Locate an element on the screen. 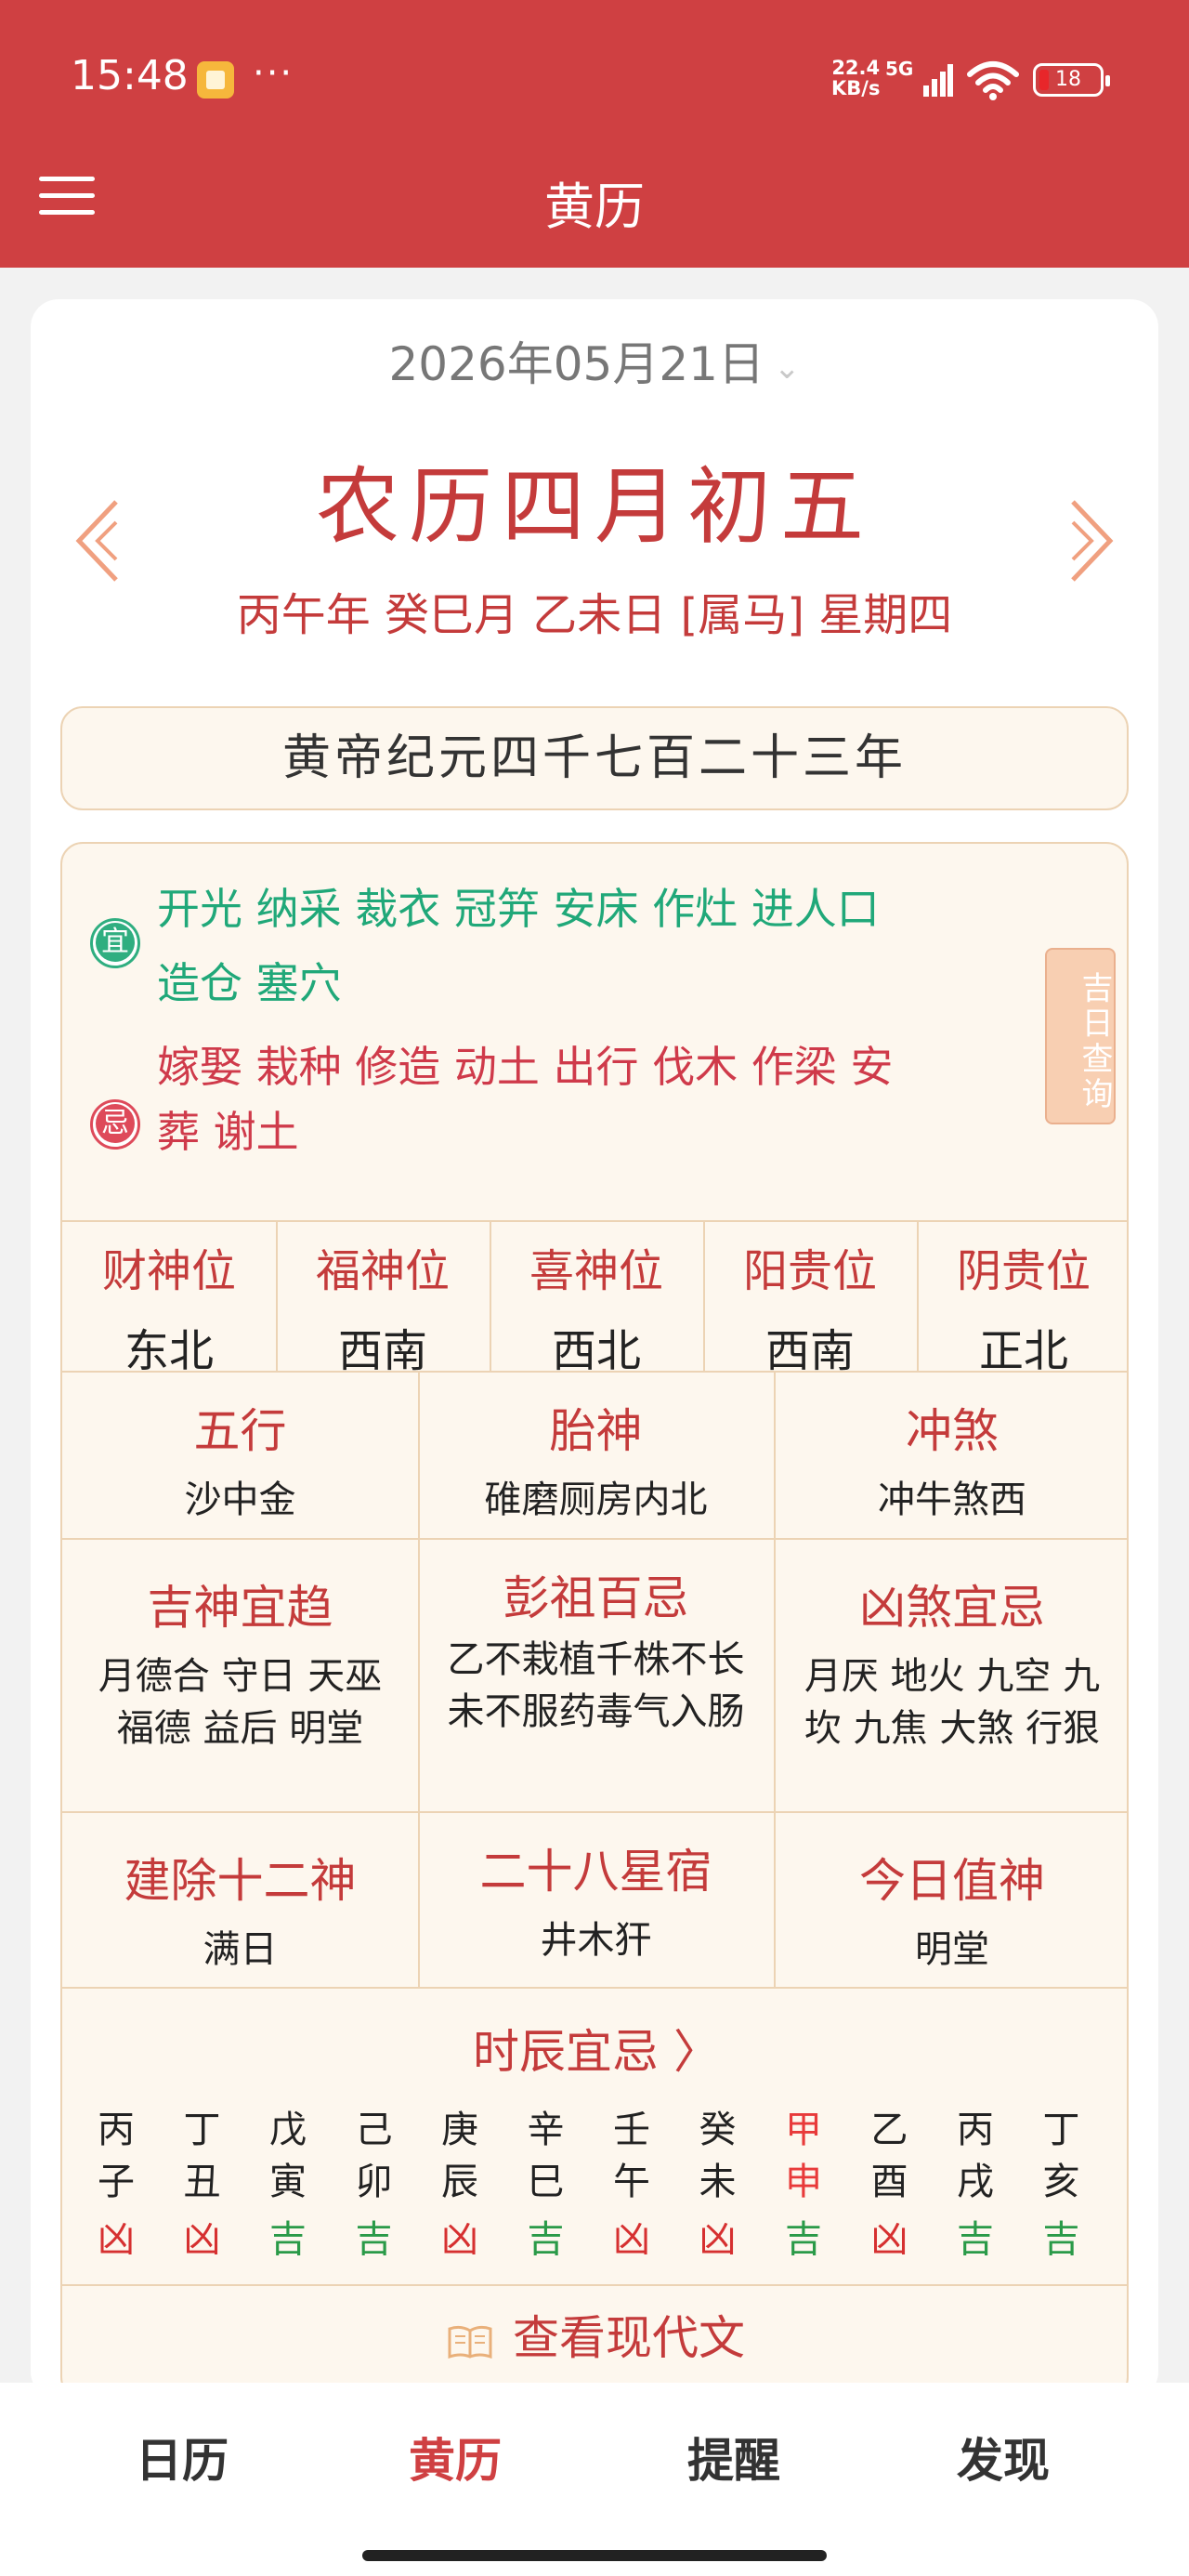 The image size is (1189, 2576). date-selector: 2026年05月21日 ⌄ is located at coordinates (594, 360).